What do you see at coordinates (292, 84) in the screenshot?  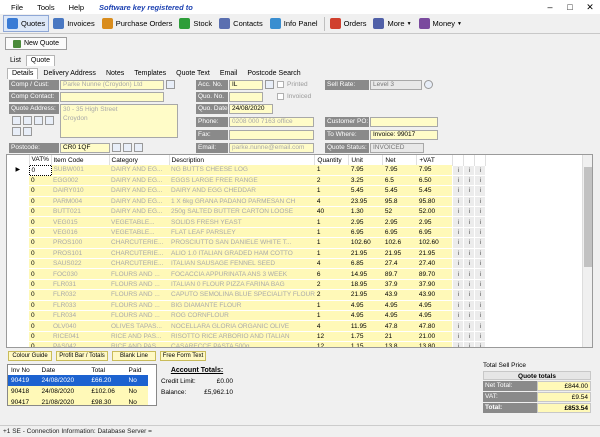 I see `printed-checkbox: Printed` at bounding box center [292, 84].